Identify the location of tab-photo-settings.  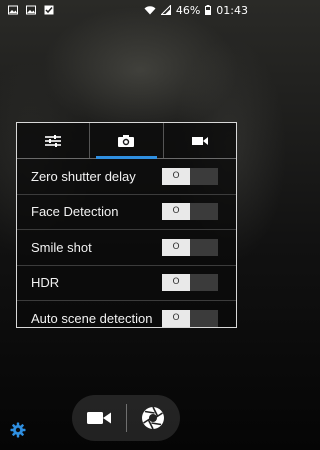
(127, 141).